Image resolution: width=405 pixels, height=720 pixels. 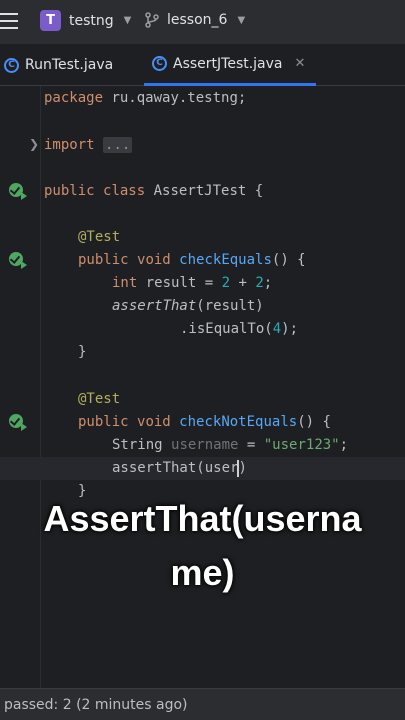 I want to click on tab-label: RunTest.java, so click(x=69, y=65).